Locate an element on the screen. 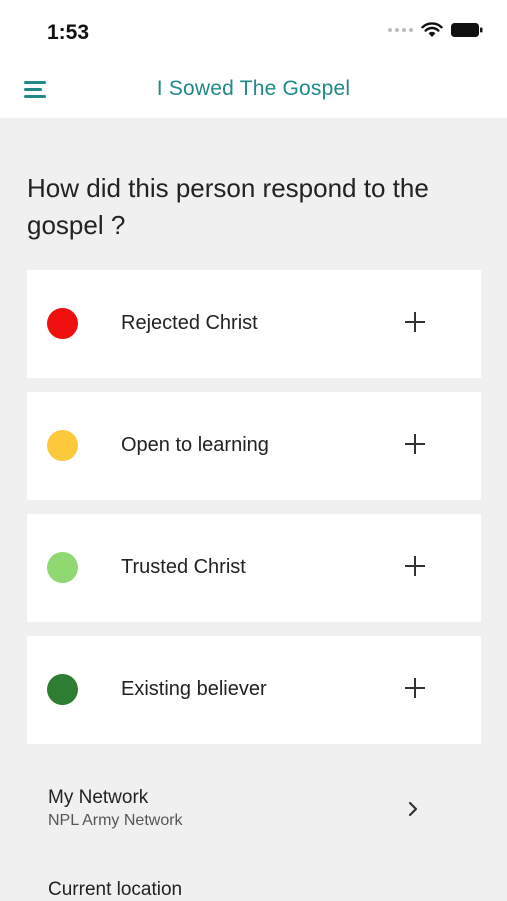 The image size is (507, 901). option-existing-believer: Existing believer is located at coordinates (254, 690).